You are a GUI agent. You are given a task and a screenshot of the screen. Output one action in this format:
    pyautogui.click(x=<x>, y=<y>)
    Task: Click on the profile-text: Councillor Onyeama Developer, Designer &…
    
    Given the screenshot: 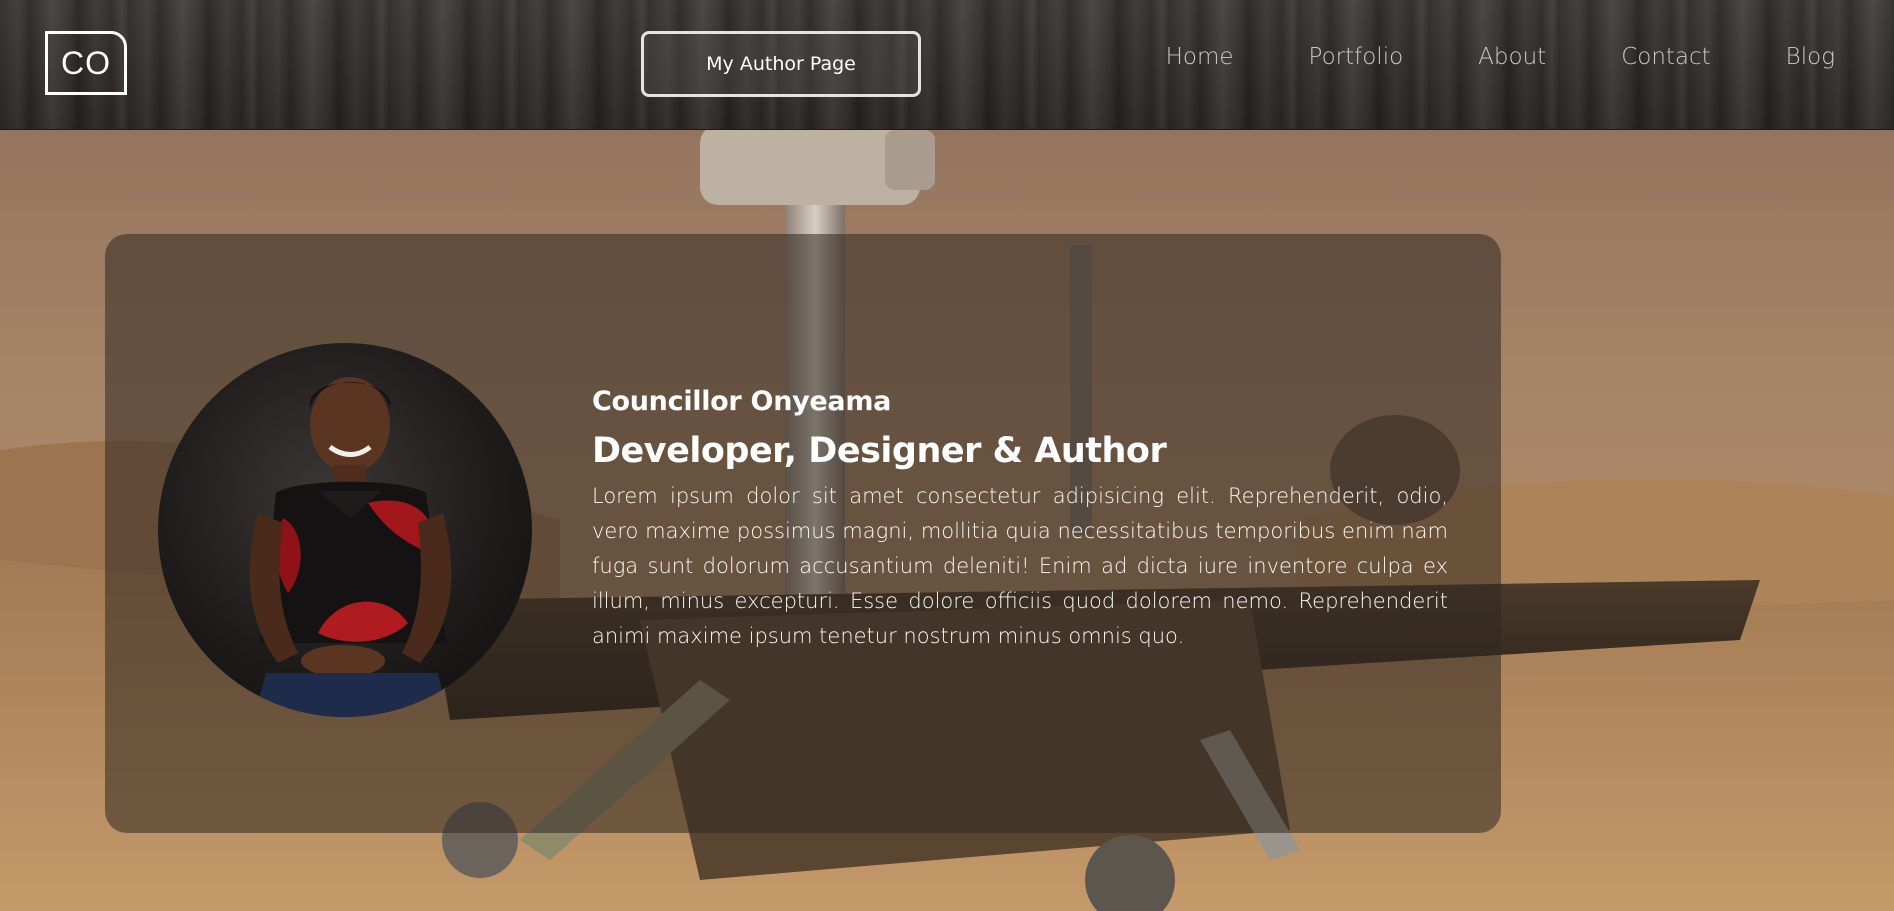 What is the action you would take?
    pyautogui.click(x=1020, y=519)
    